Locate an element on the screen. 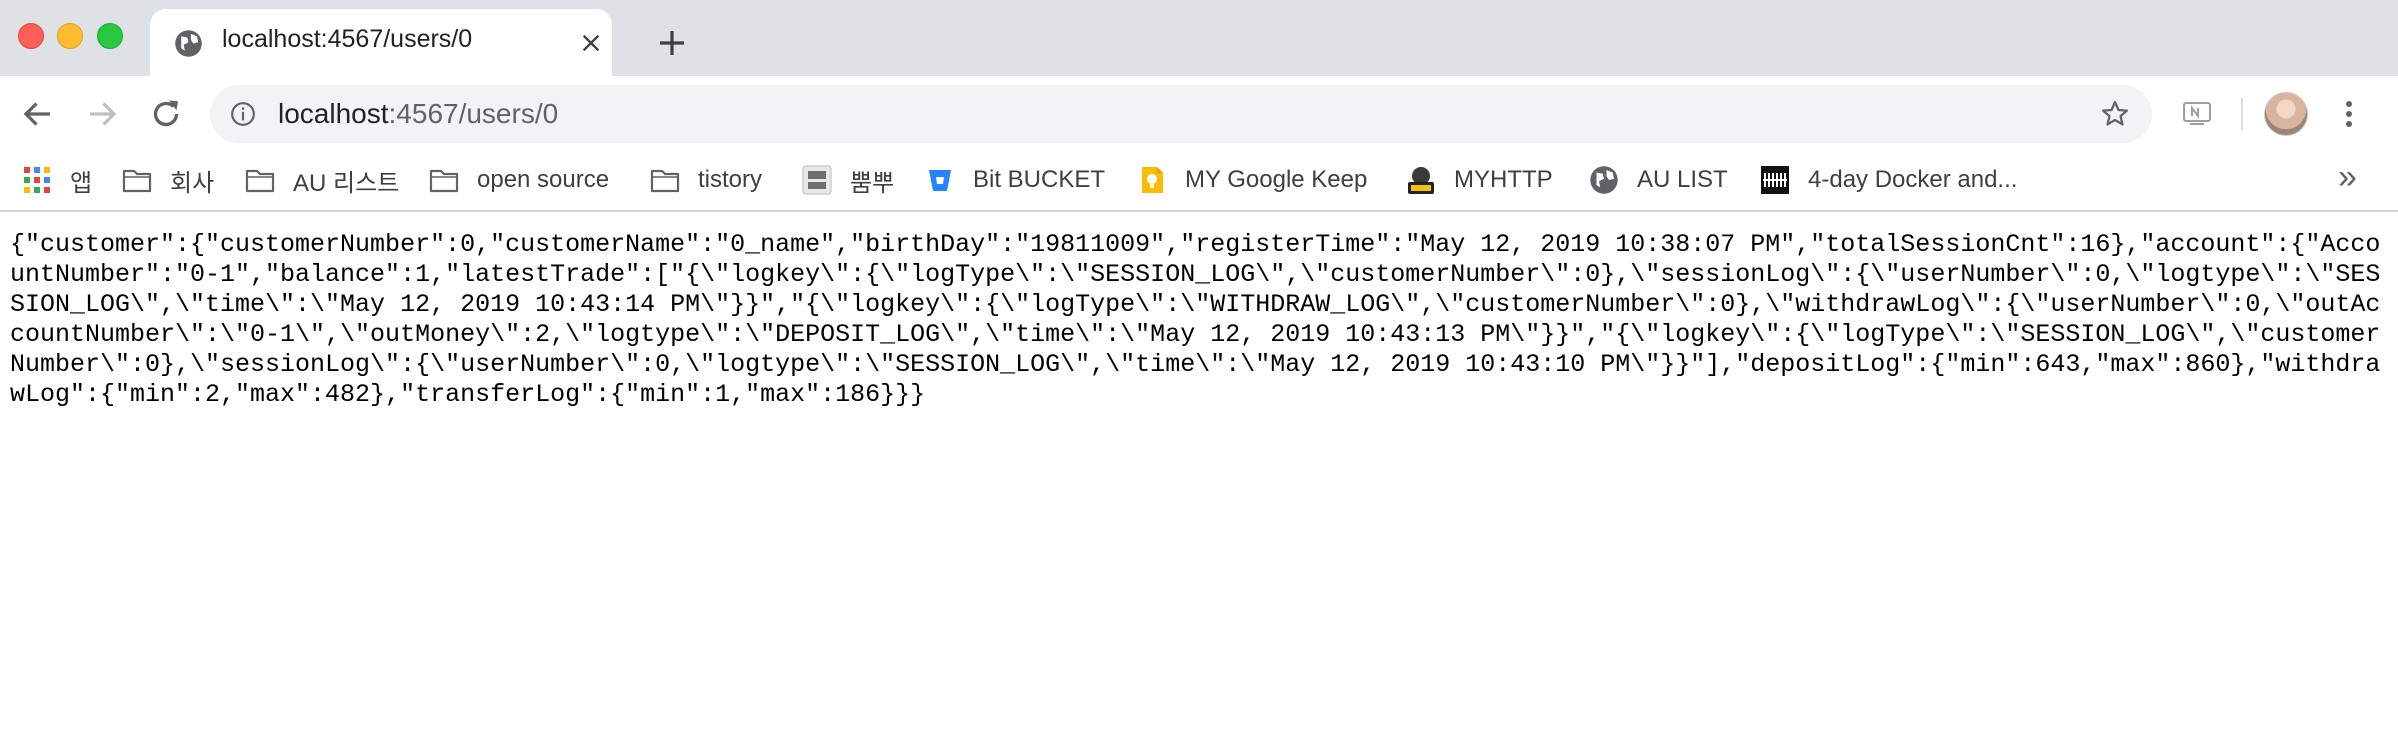 This screenshot has height=740, width=2398. bookmark-folder-au-list: AU 리스트 is located at coordinates (322, 180).